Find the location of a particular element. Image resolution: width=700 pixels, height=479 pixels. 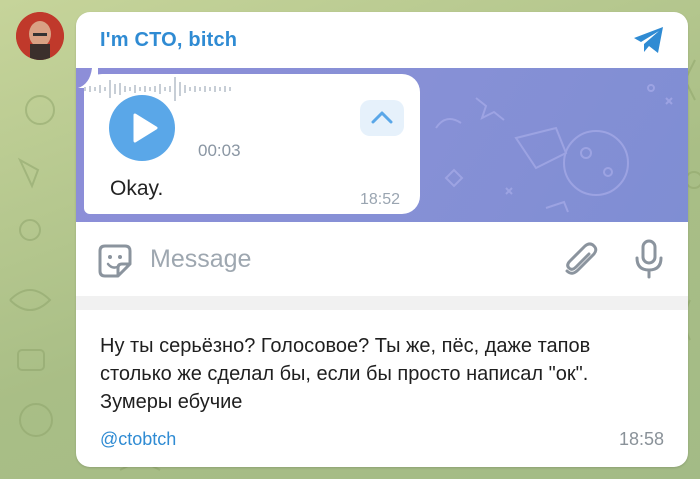

message-composer is located at coordinates (382, 259).